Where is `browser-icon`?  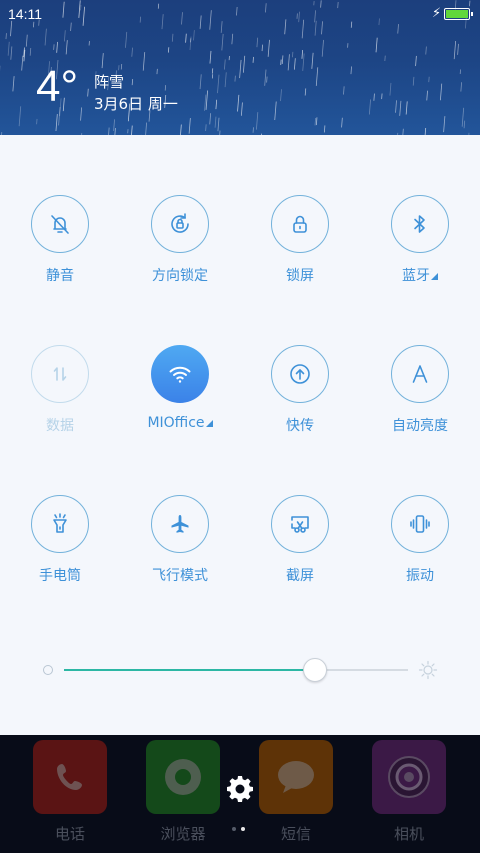 browser-icon is located at coordinates (183, 777).